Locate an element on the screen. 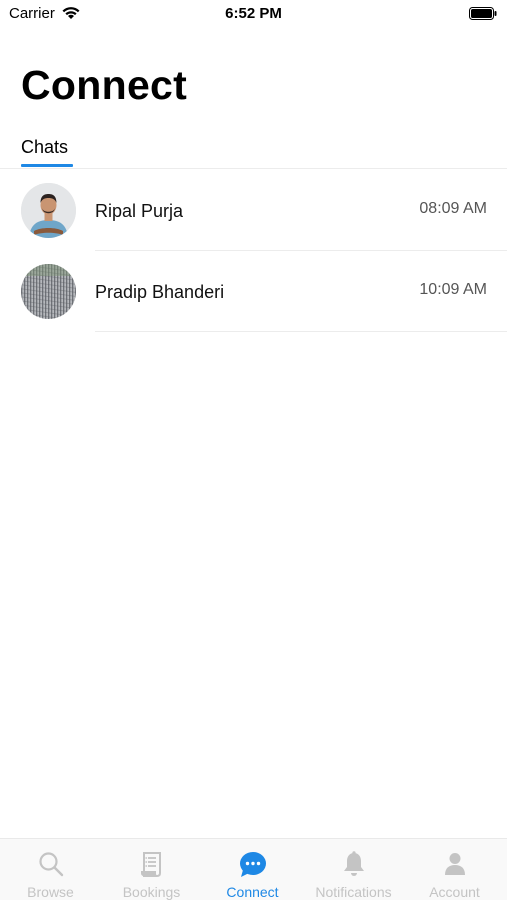 This screenshot has width=507, height=900. battery-icon is located at coordinates (483, 16).